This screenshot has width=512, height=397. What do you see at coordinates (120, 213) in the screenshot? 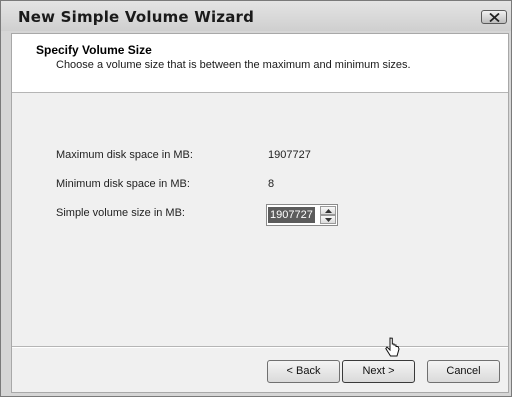
I see `volume-size-label: Simple volume size in MB:` at bounding box center [120, 213].